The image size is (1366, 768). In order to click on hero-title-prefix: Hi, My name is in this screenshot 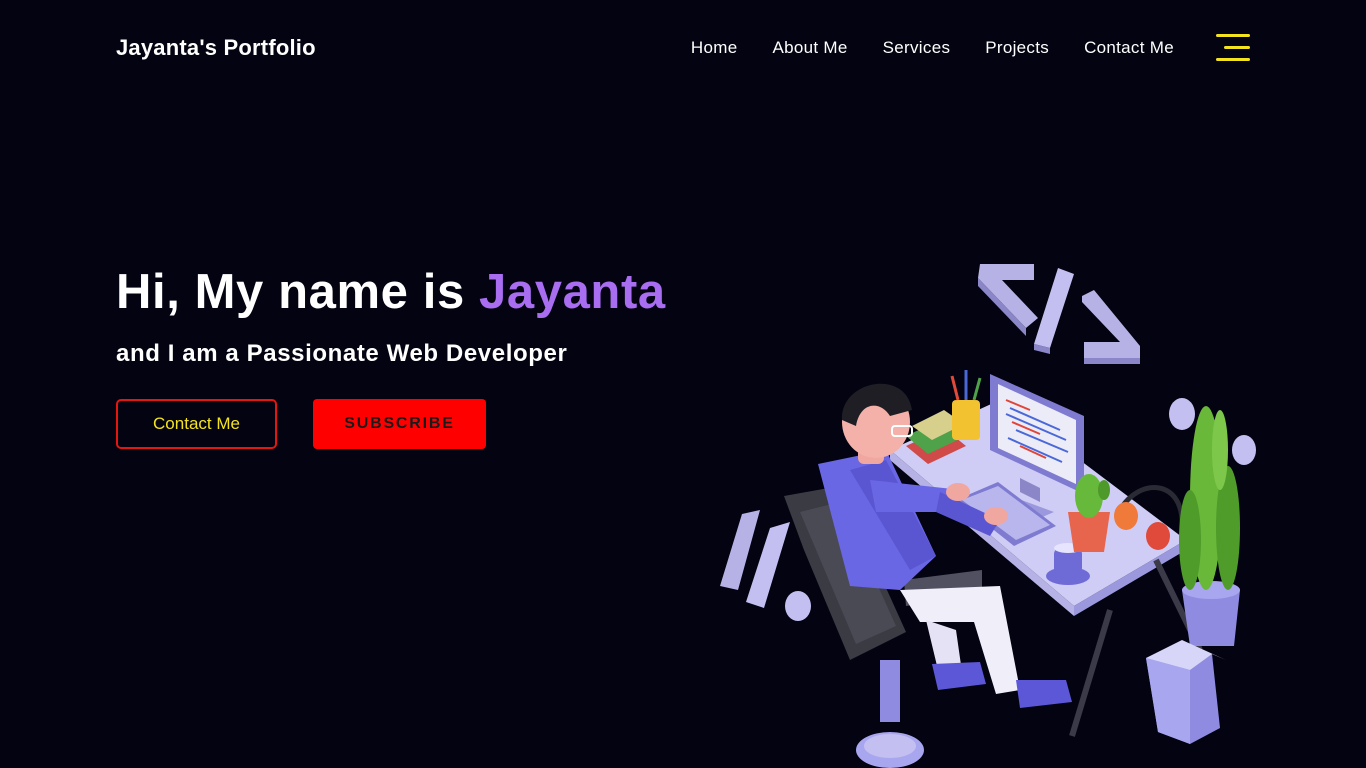, I will do `click(298, 292)`.